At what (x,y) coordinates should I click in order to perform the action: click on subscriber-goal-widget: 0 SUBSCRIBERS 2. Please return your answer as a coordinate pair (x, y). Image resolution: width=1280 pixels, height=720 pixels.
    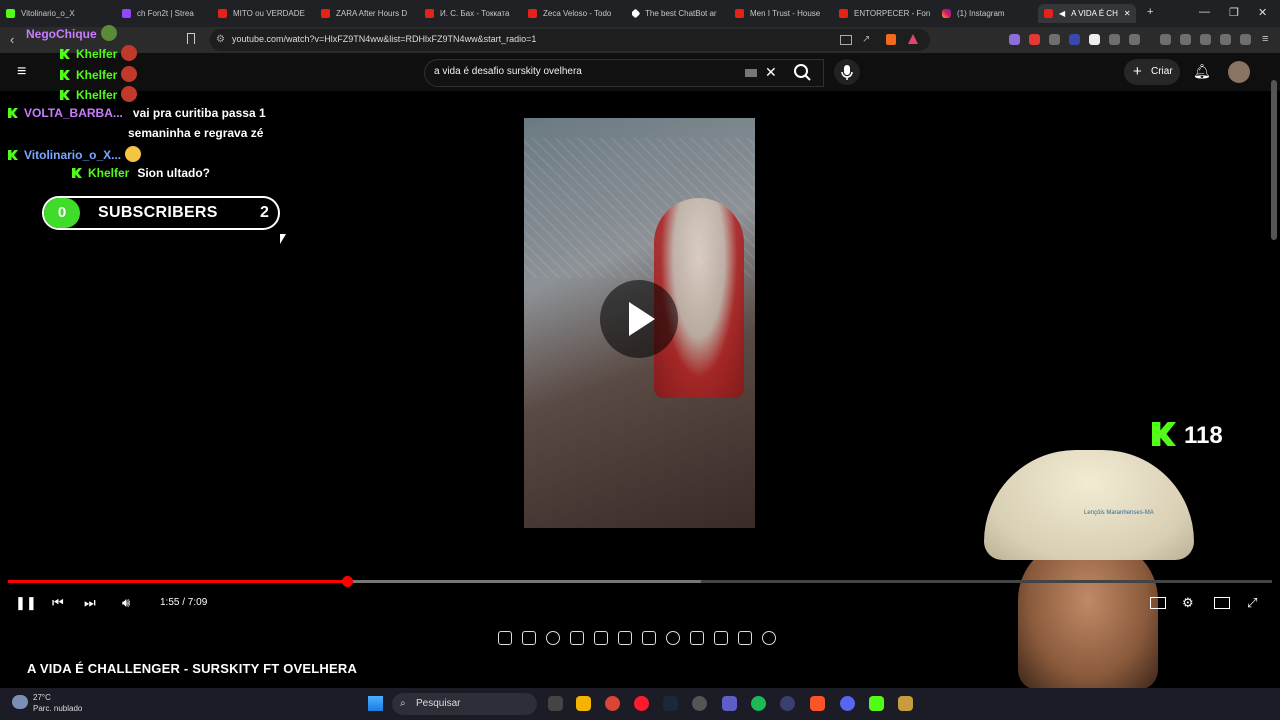
    Looking at the image, I should click on (161, 213).